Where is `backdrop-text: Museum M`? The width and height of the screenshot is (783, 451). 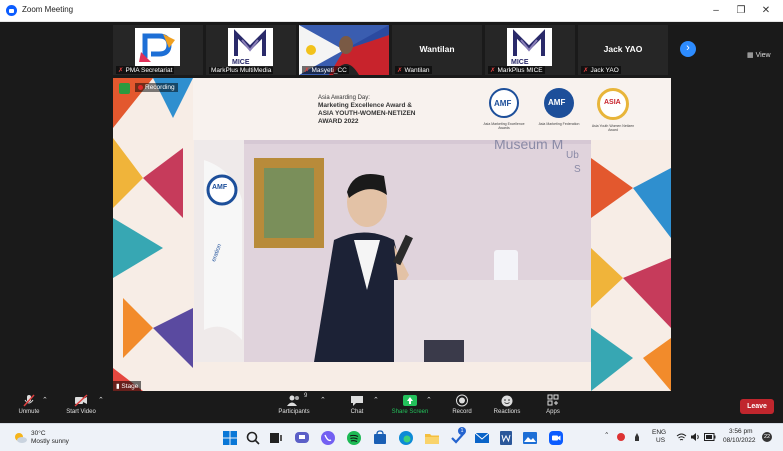
backdrop-text: Museum M is located at coordinates (529, 146).